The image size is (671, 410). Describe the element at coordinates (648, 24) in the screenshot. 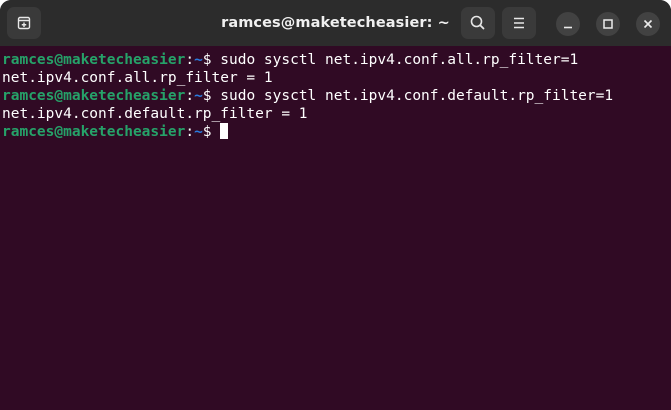

I see `close-button` at that location.